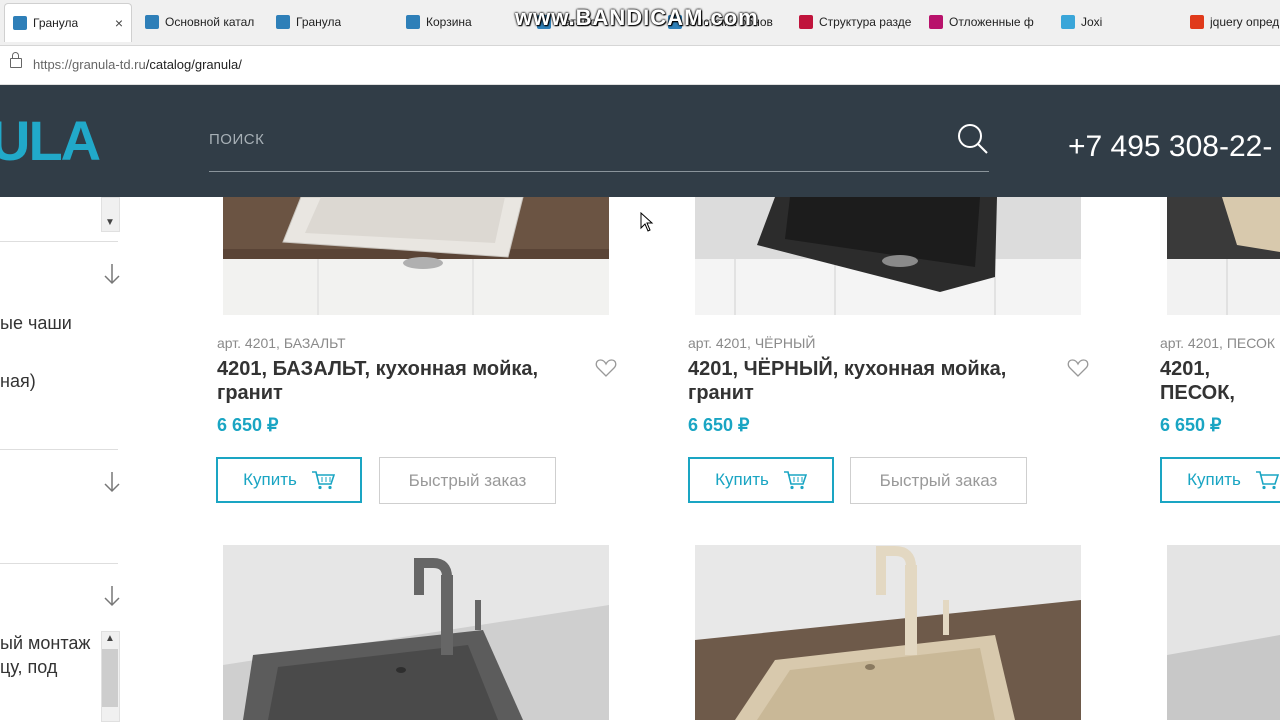  What do you see at coordinates (89, 64) in the screenshot?
I see `url-host: https://granula-td.ru` at bounding box center [89, 64].